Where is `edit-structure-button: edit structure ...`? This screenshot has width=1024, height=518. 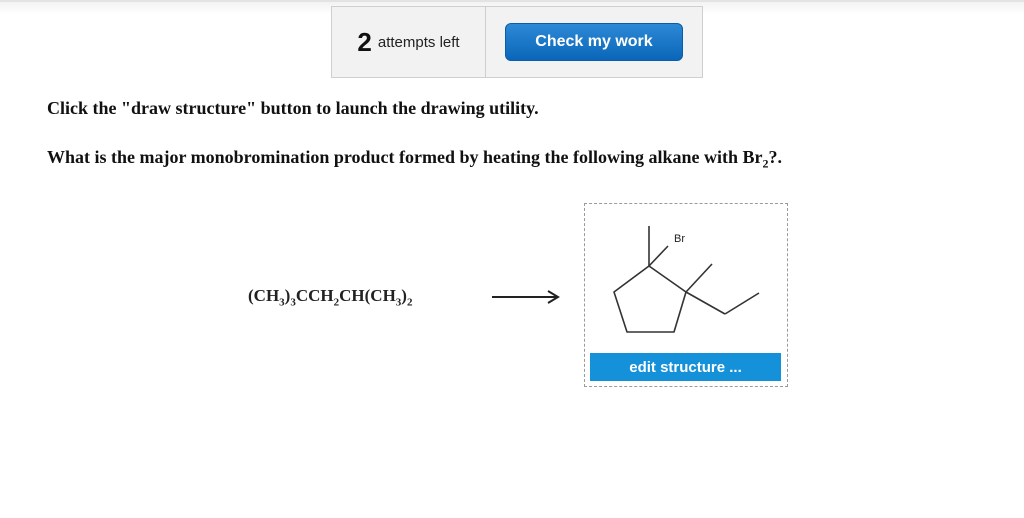
edit-structure-button: edit structure ... is located at coordinates (685, 367).